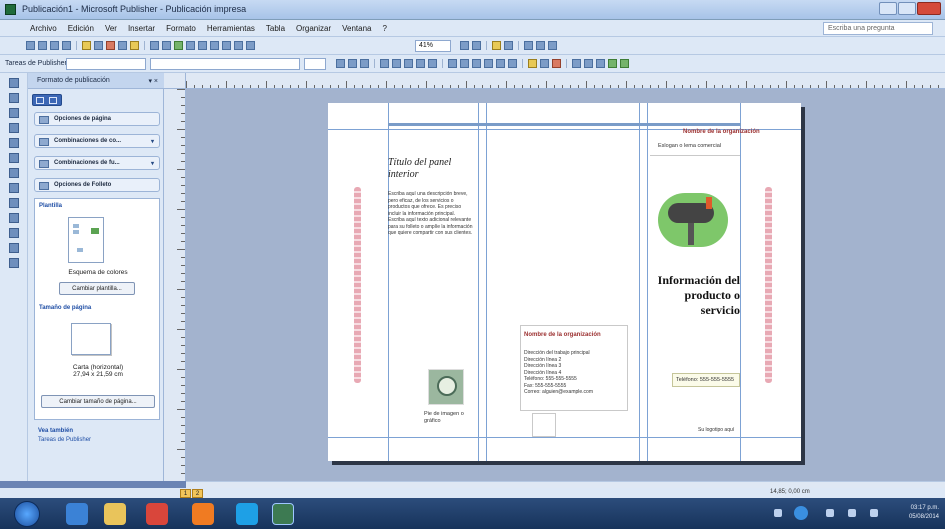 This screenshot has width=945, height=529. Describe the element at coordinates (624, 63) in the screenshot. I see `3d-icon` at that location.